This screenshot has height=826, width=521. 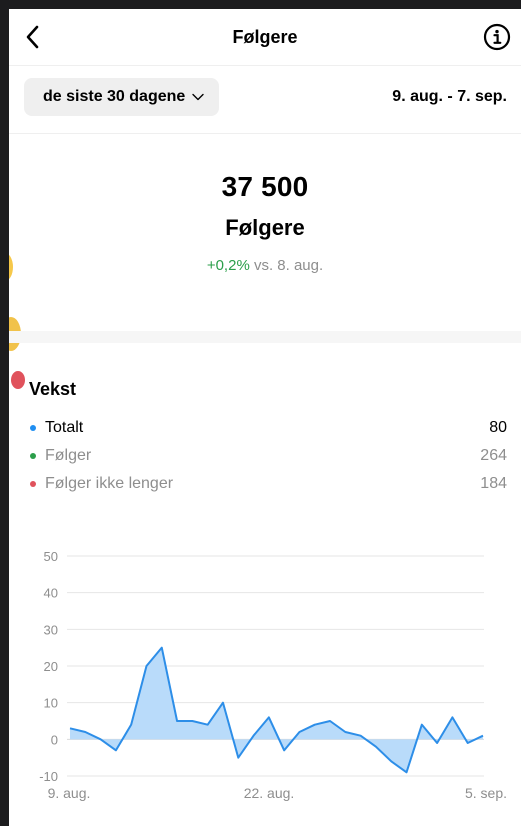 I want to click on info-icon, so click(x=497, y=37).